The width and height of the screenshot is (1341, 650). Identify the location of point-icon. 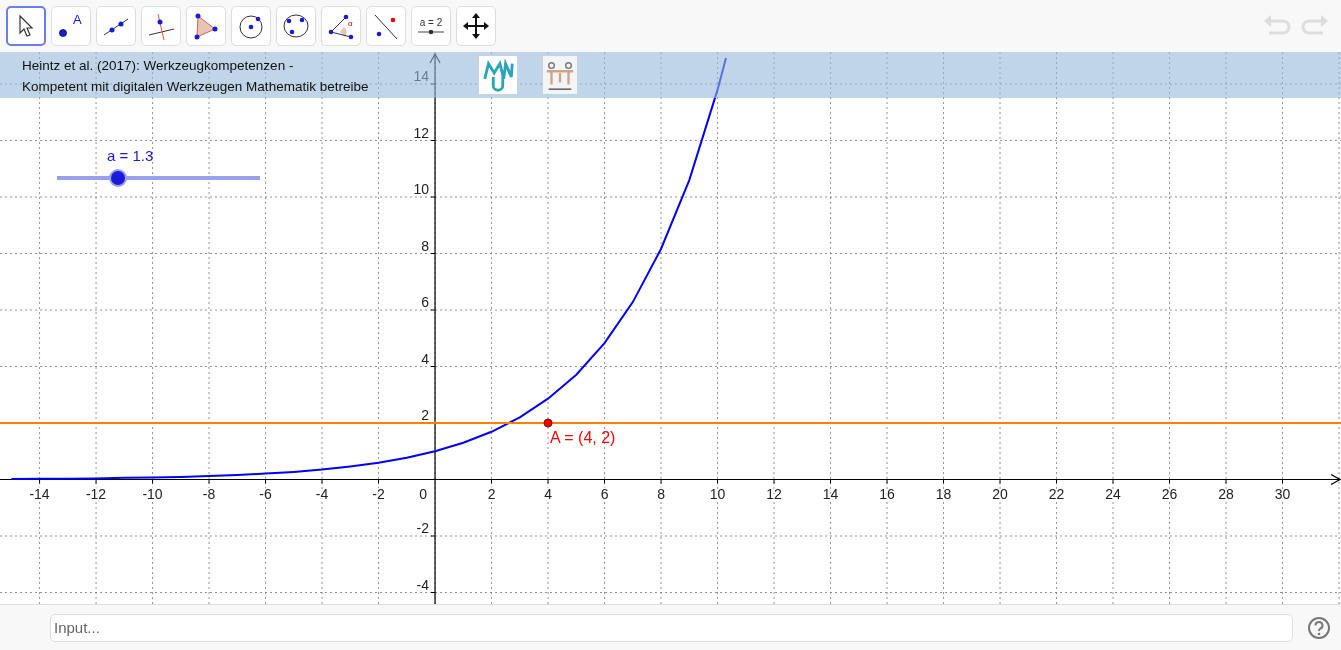
(63, 33).